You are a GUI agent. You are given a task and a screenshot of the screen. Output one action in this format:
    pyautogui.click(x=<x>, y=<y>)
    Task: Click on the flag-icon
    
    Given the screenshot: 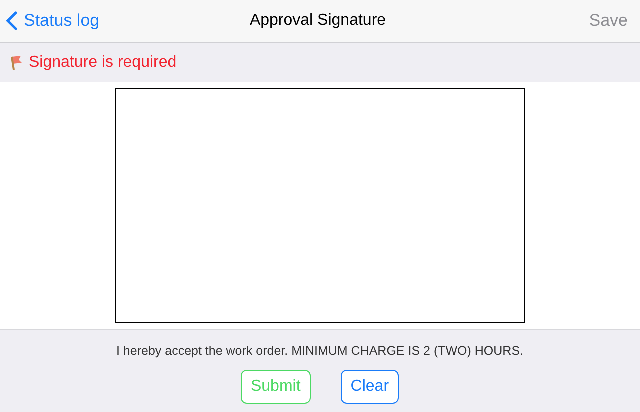 What is the action you would take?
    pyautogui.click(x=16, y=62)
    